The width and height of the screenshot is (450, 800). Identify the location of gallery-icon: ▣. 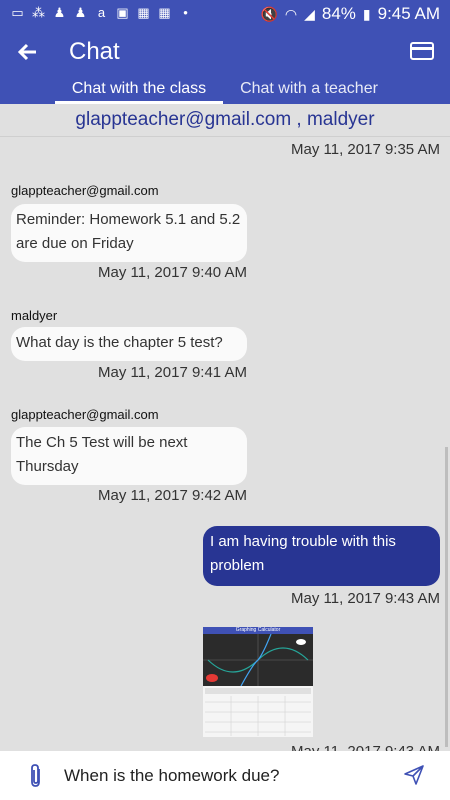
(122, 12).